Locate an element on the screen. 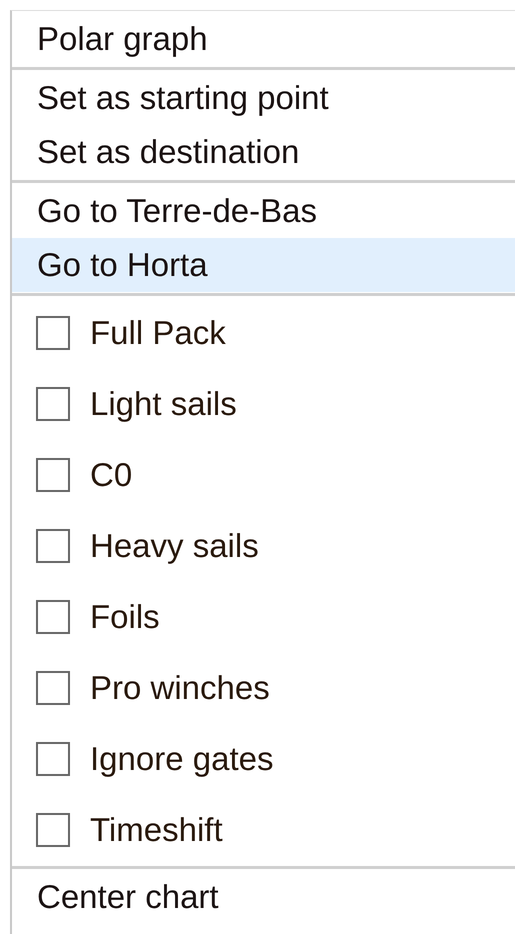  menu-item: Go to Horta is located at coordinates (263, 265).